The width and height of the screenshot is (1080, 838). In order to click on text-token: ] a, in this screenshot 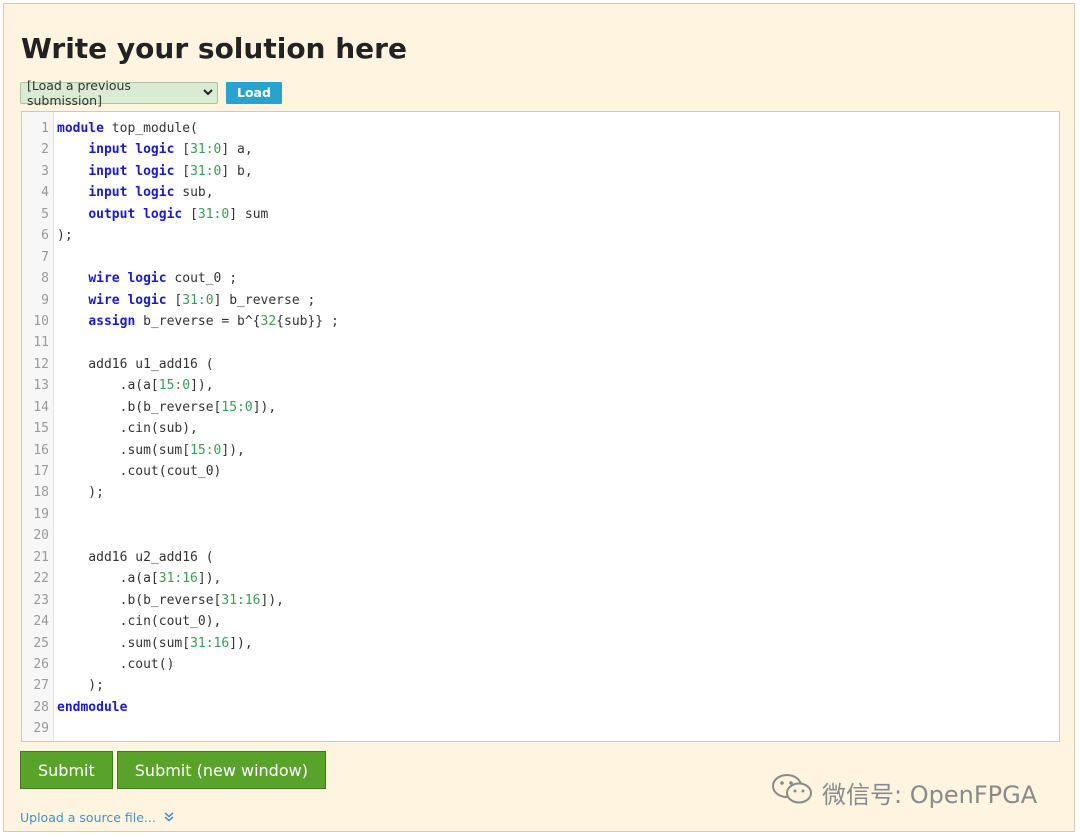, I will do `click(237, 150)`.